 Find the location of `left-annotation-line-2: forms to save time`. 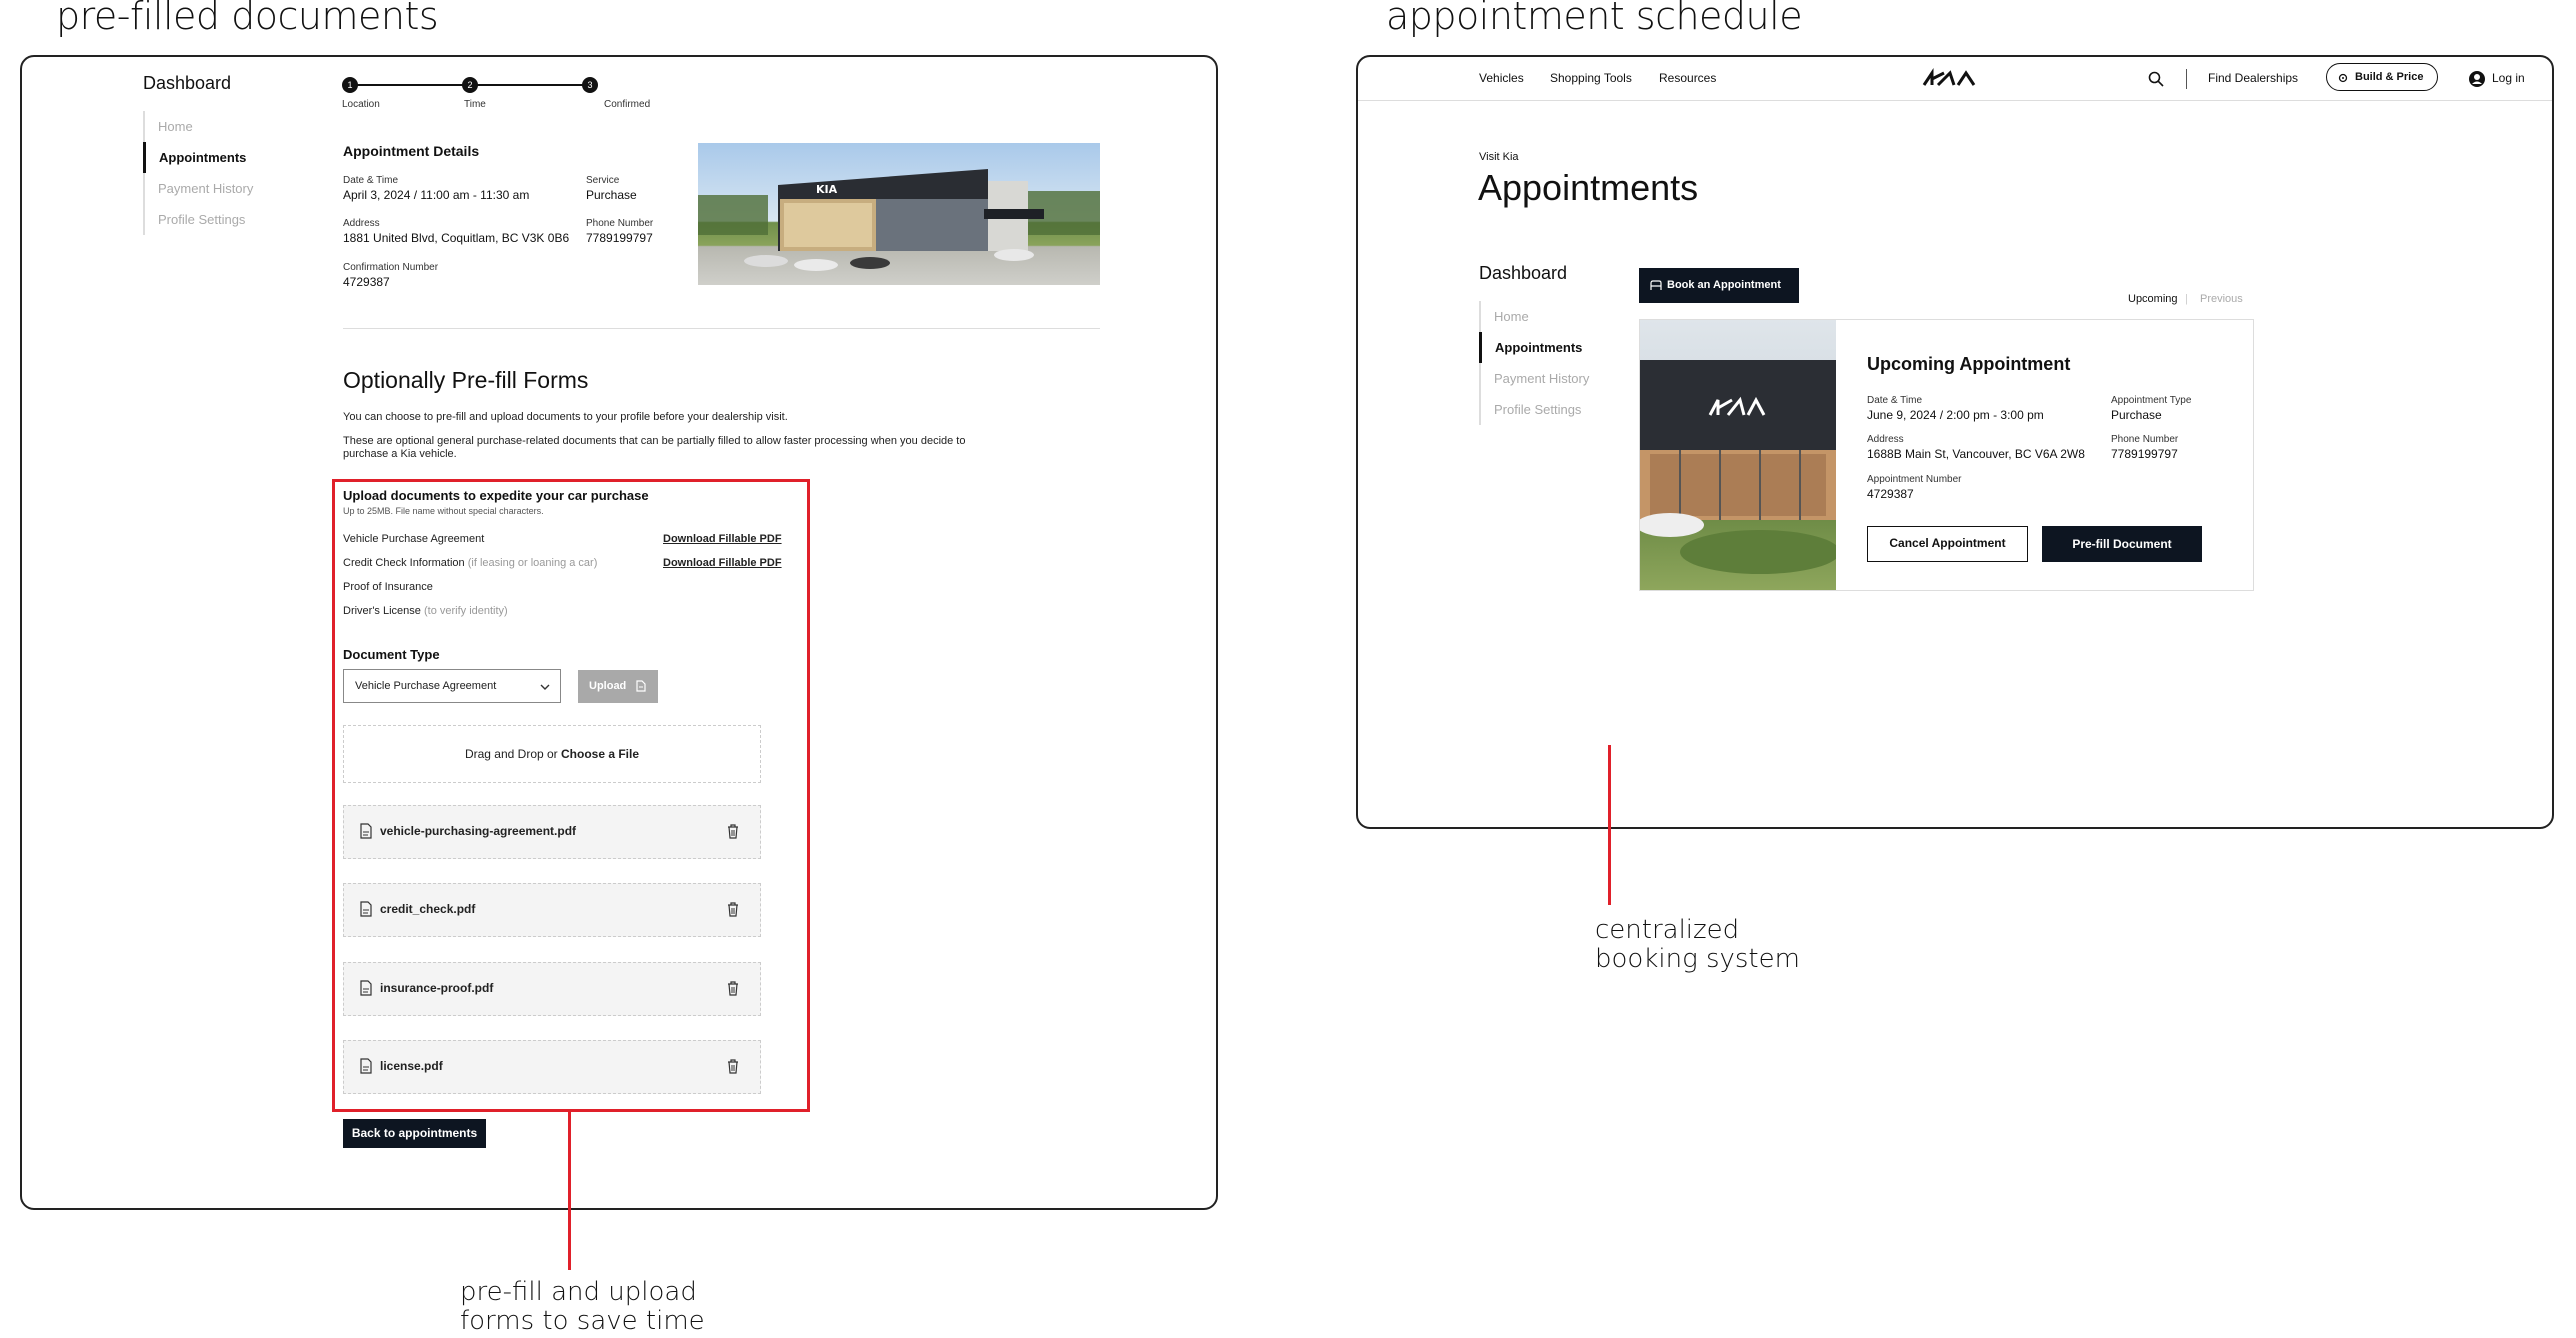

left-annotation-line-2: forms to save time is located at coordinates (582, 1321).